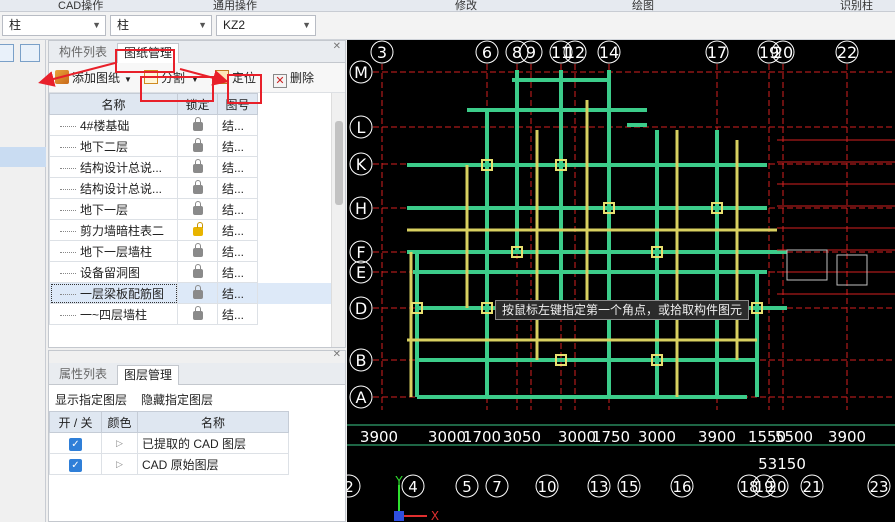 The image size is (895, 522). I want to click on delete-icon: ✕, so click(280, 81).